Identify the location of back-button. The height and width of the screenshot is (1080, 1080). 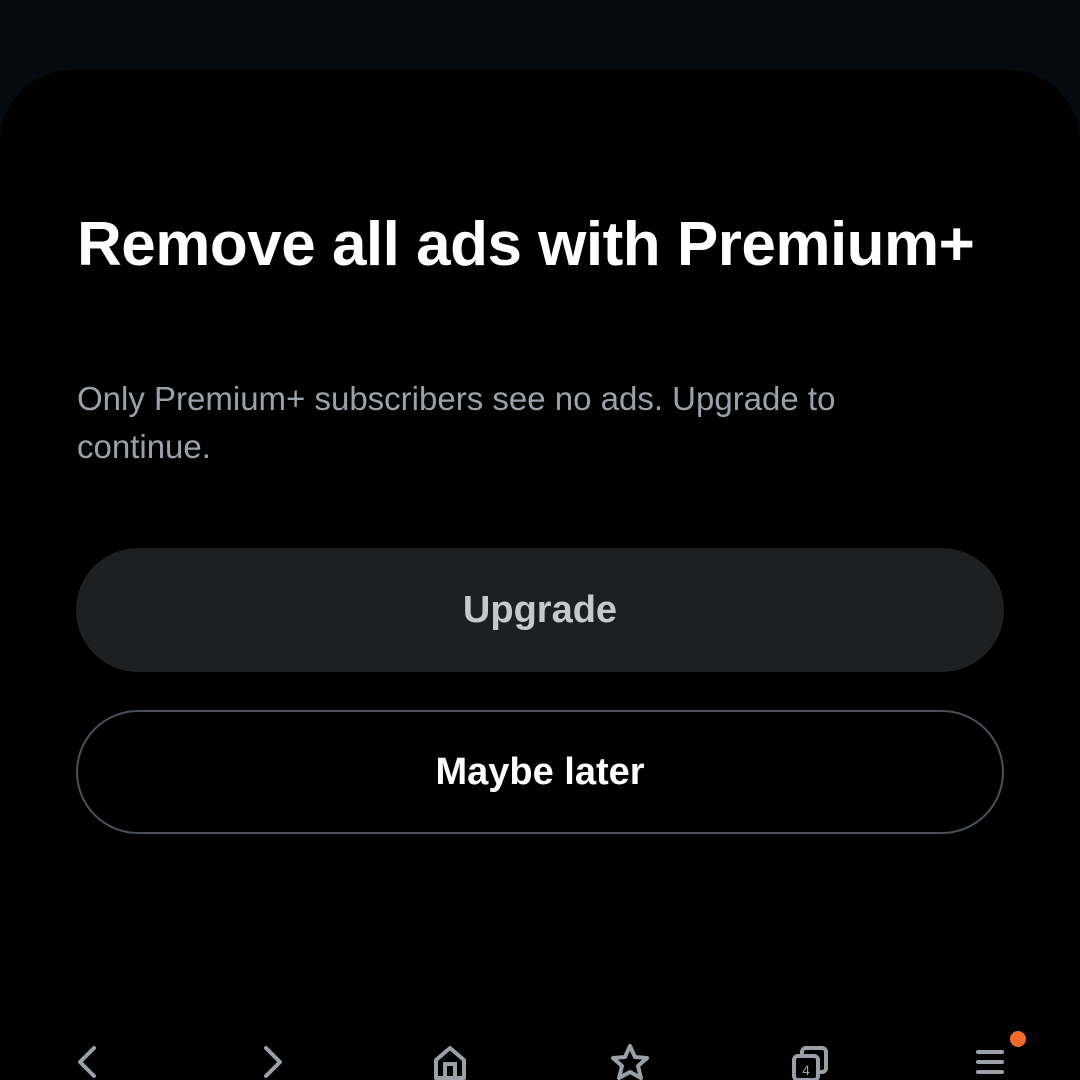
(88, 1055).